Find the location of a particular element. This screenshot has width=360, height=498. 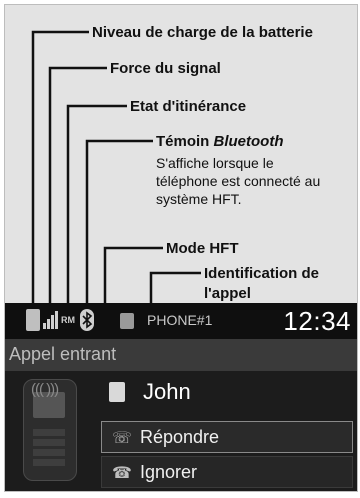

bluetooth-glyph is located at coordinates (87, 320).